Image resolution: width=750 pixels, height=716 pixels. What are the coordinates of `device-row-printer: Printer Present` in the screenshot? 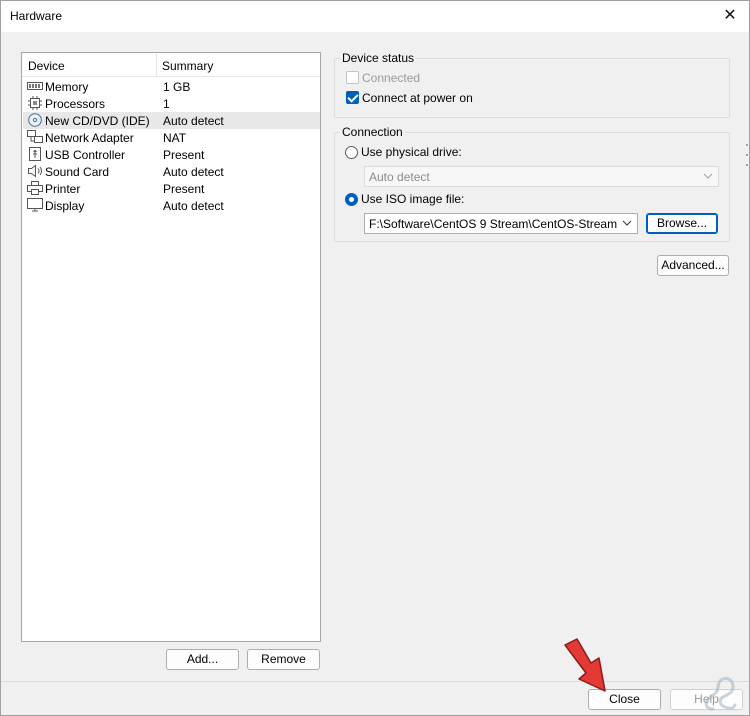 It's located at (171, 188).